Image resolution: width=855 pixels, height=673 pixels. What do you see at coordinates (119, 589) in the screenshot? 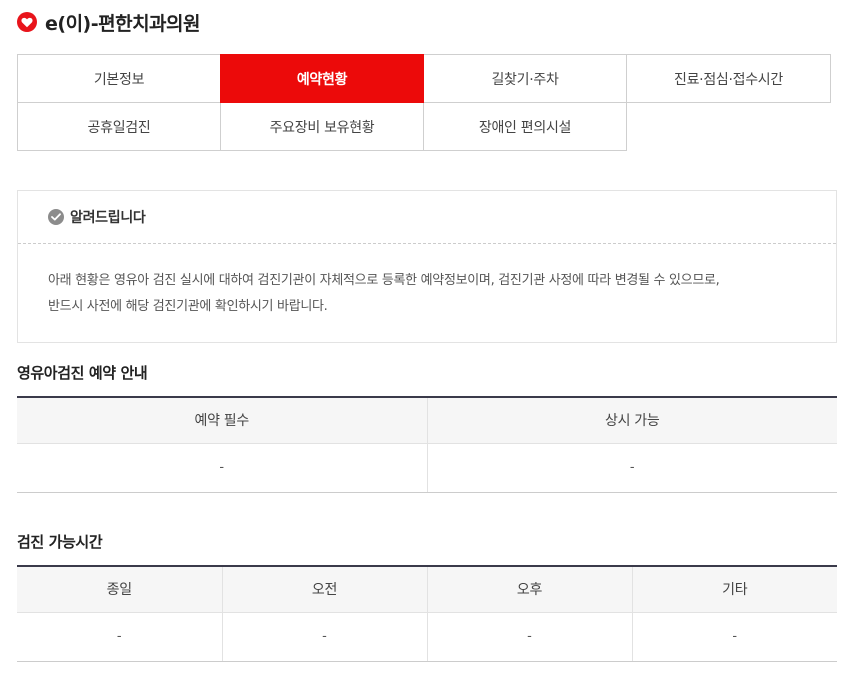
I see `header-all-day: 종일` at bounding box center [119, 589].